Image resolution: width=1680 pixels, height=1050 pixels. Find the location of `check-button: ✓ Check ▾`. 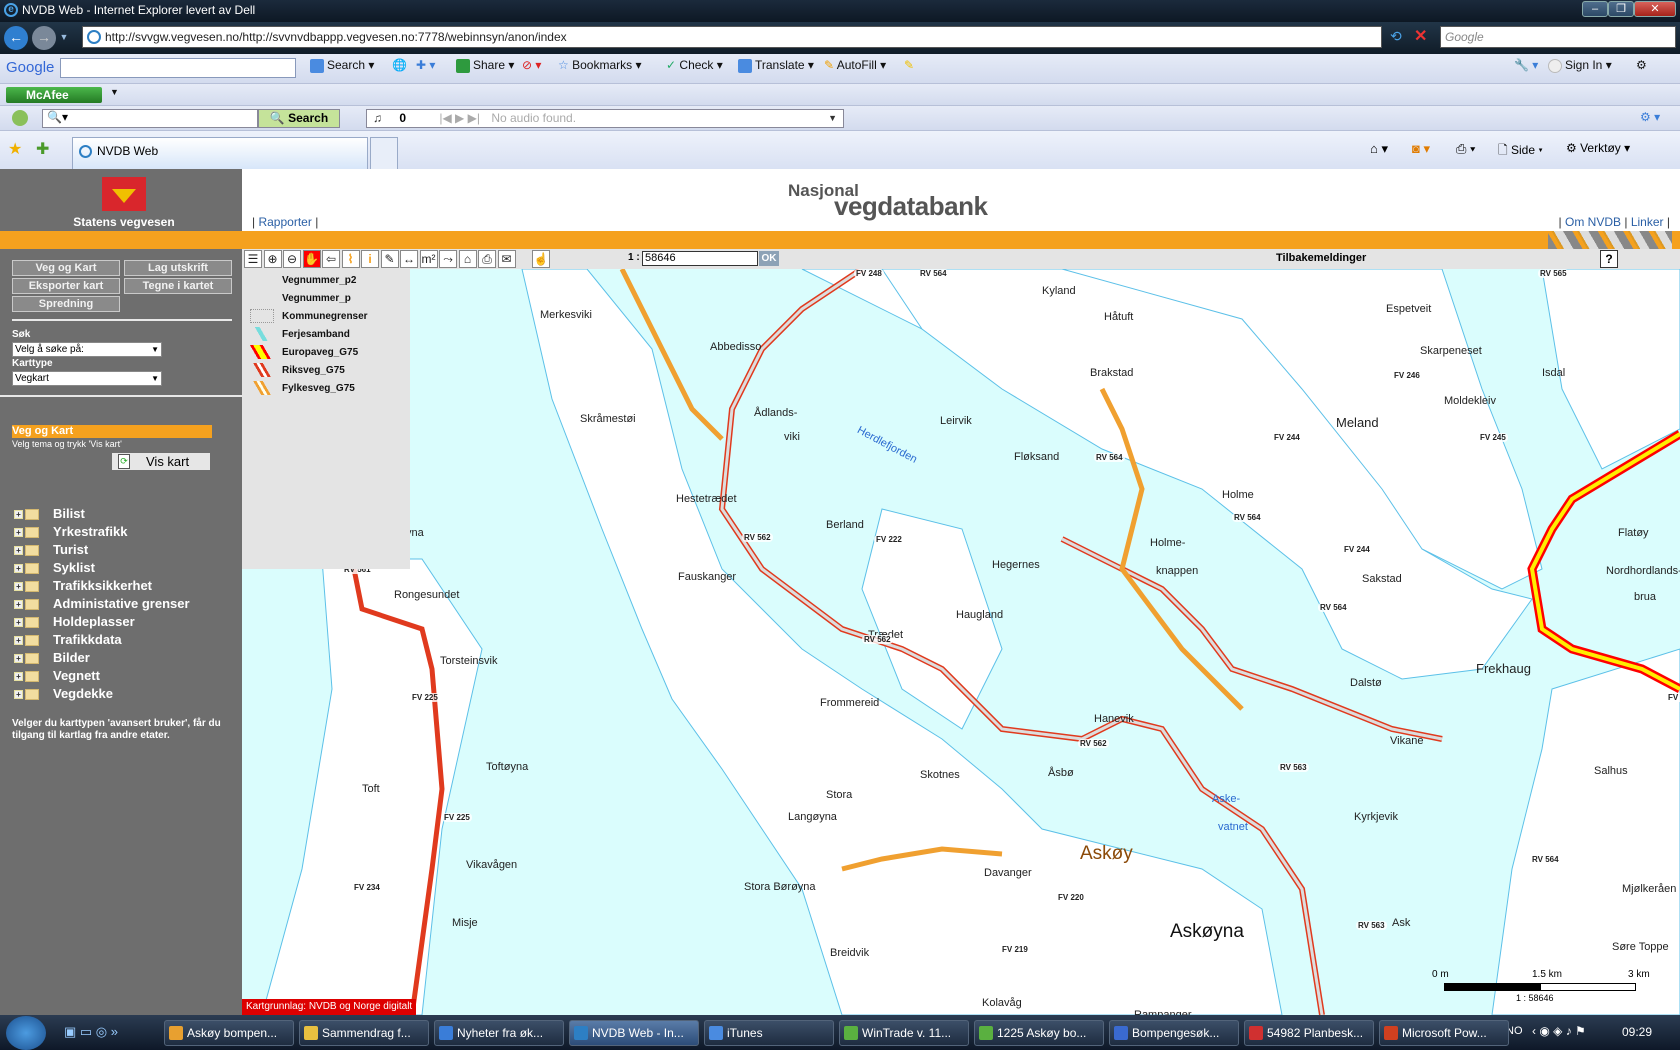

check-button: ✓ Check ▾ is located at coordinates (694, 65).